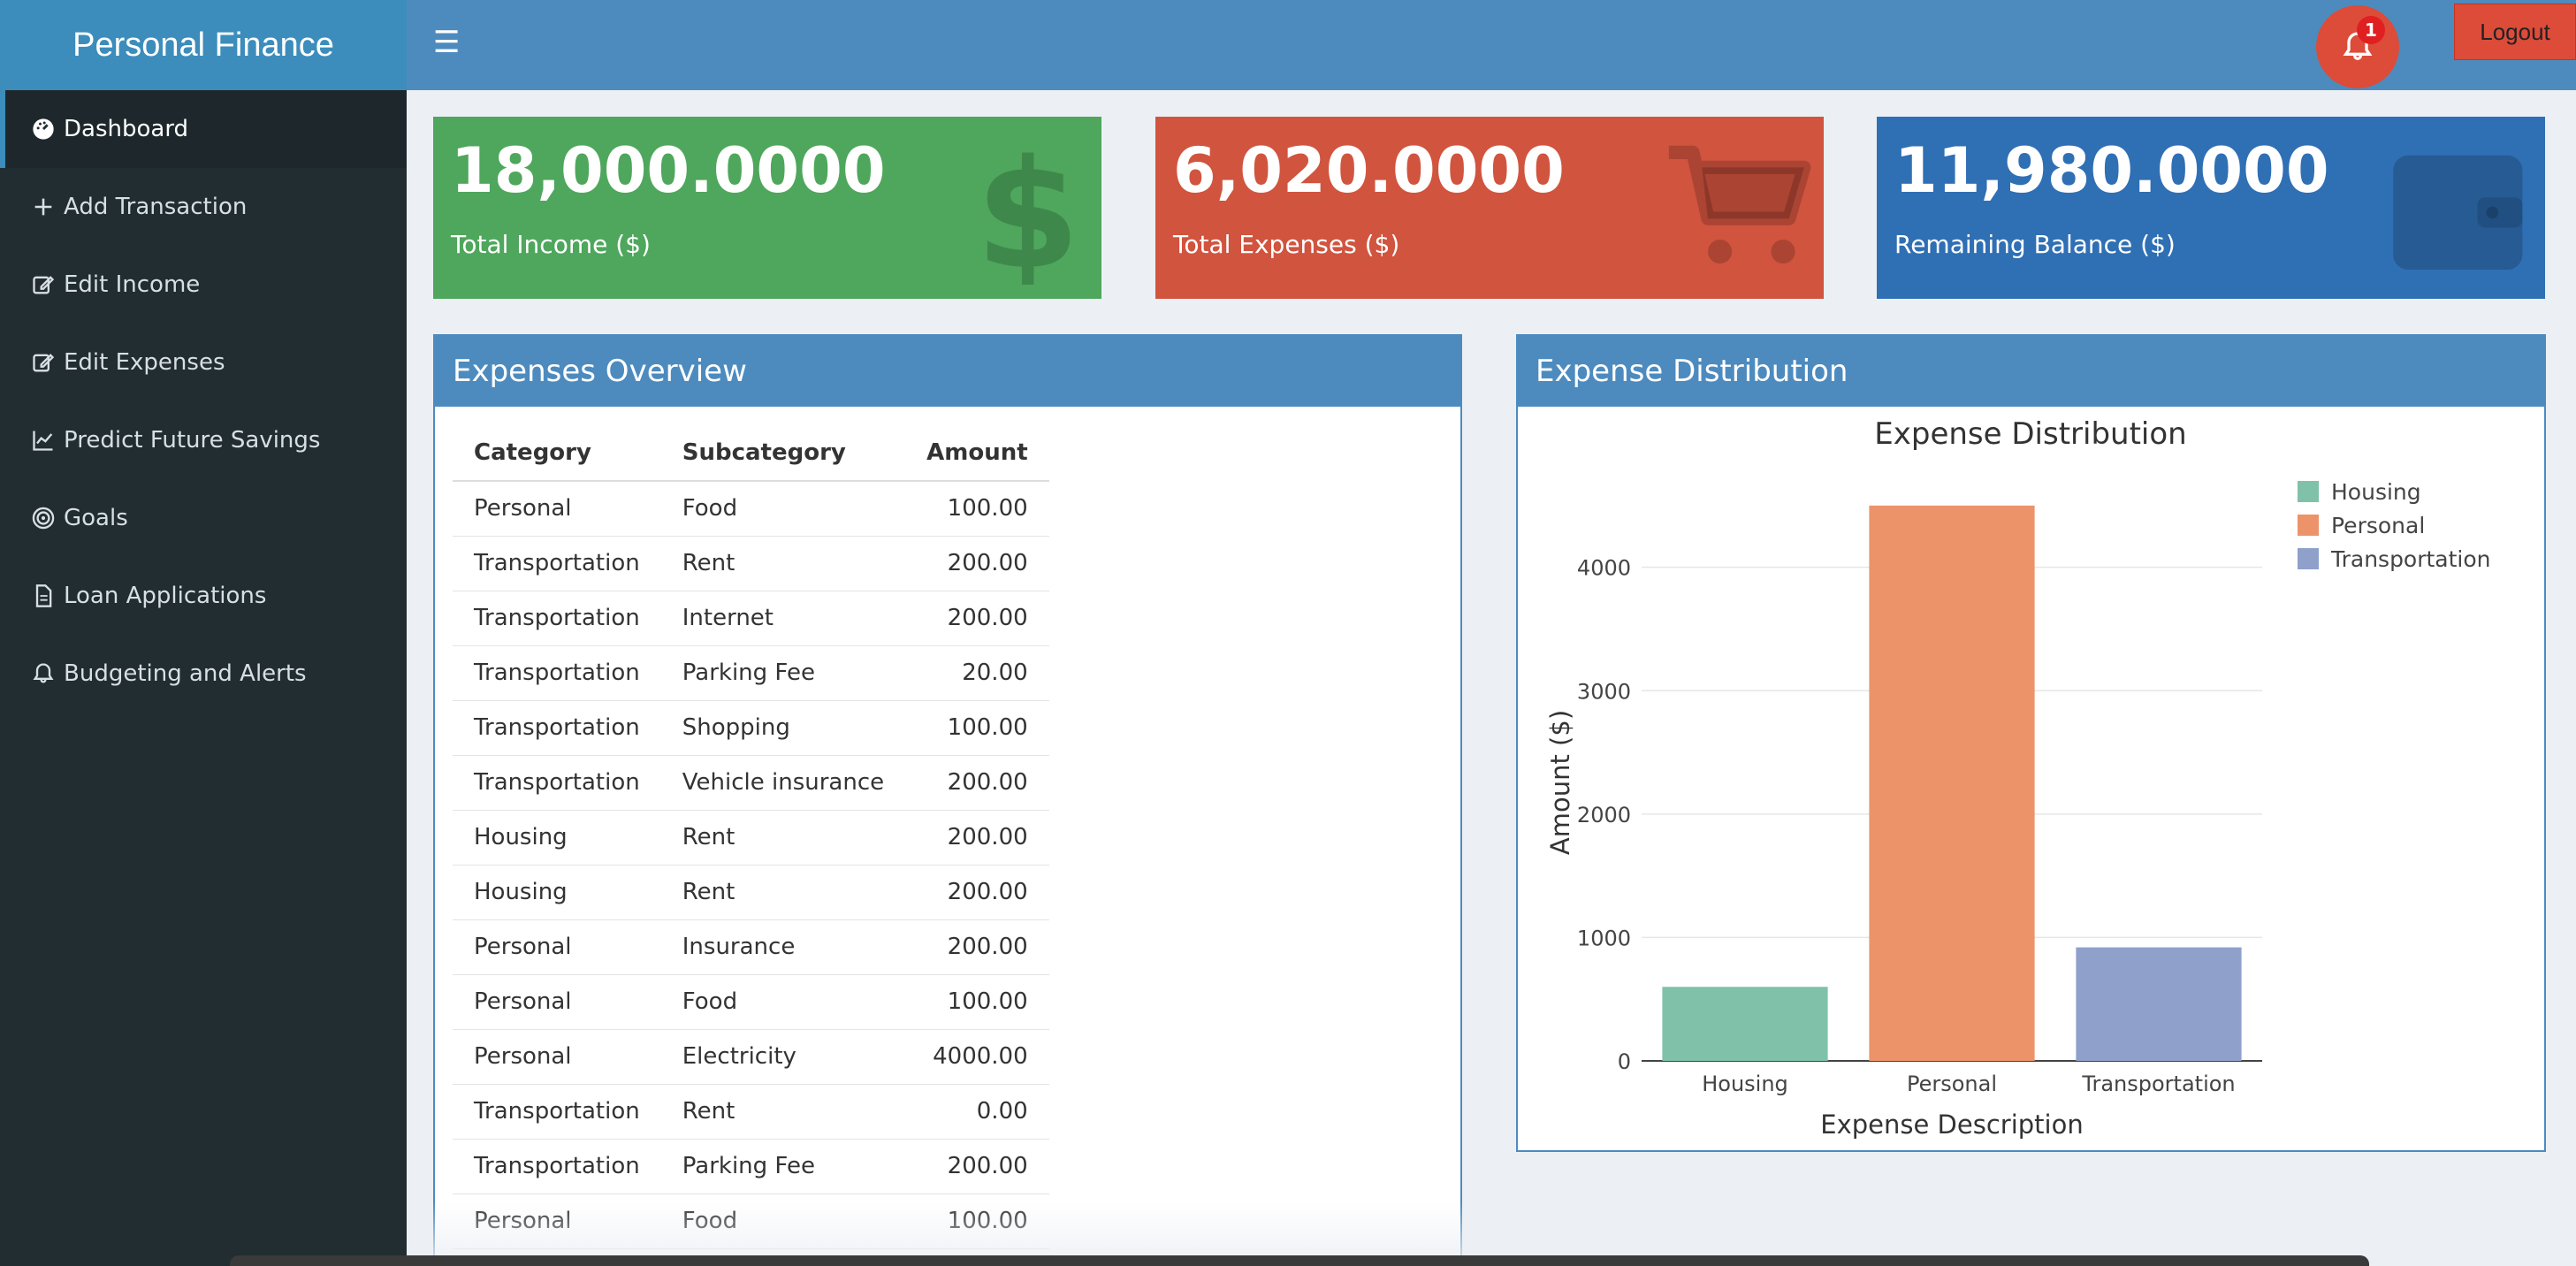 The height and width of the screenshot is (1266, 2576). What do you see at coordinates (783, 1057) in the screenshot?
I see `cell-subcategory: Electricity` at bounding box center [783, 1057].